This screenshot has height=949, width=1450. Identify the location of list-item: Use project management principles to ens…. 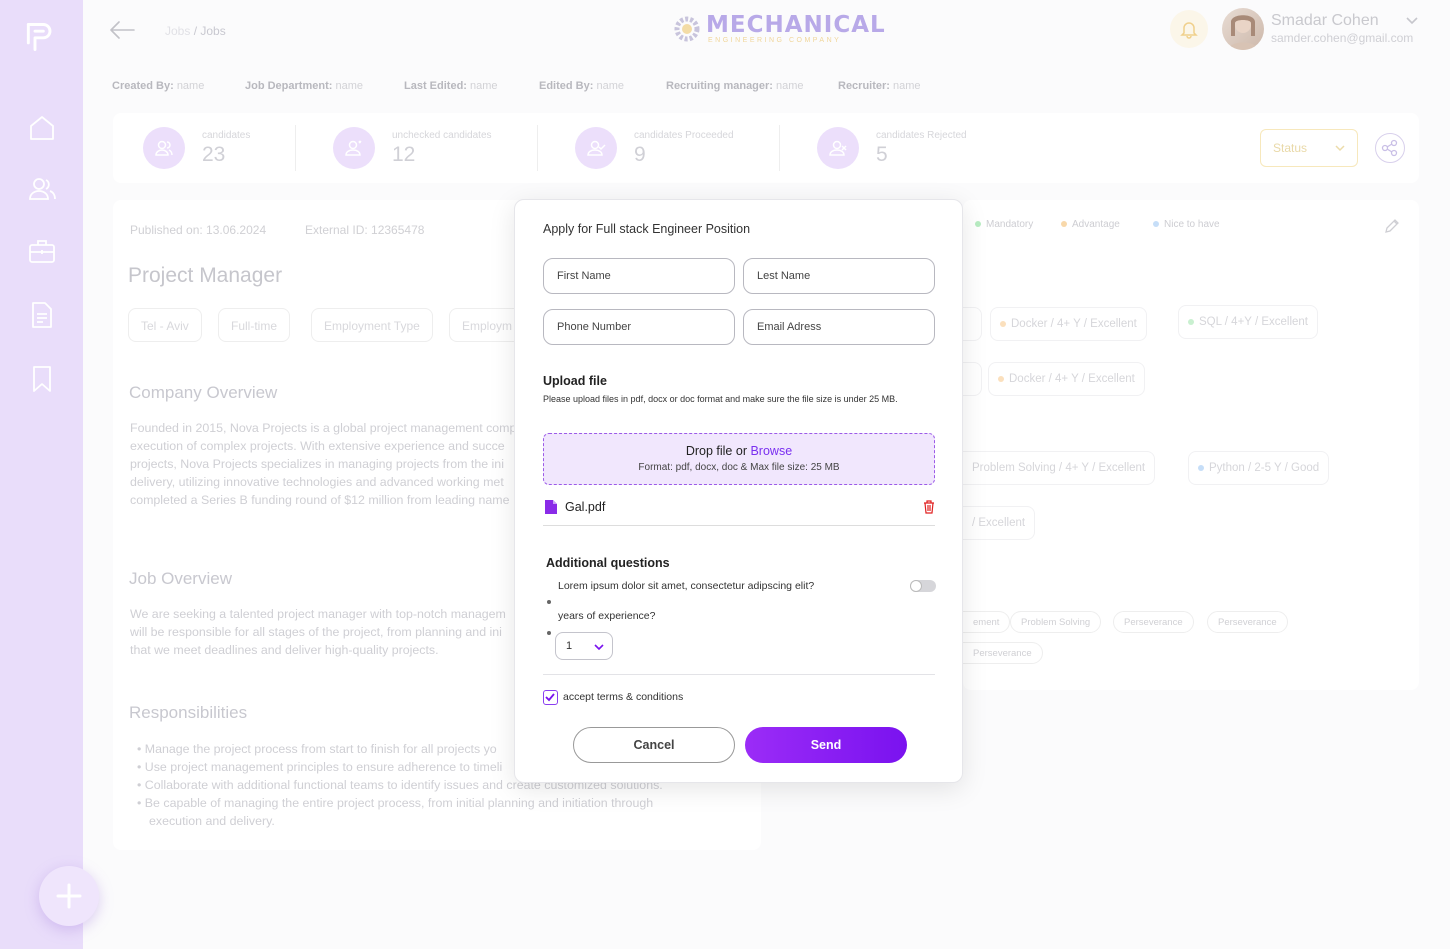
(323, 767).